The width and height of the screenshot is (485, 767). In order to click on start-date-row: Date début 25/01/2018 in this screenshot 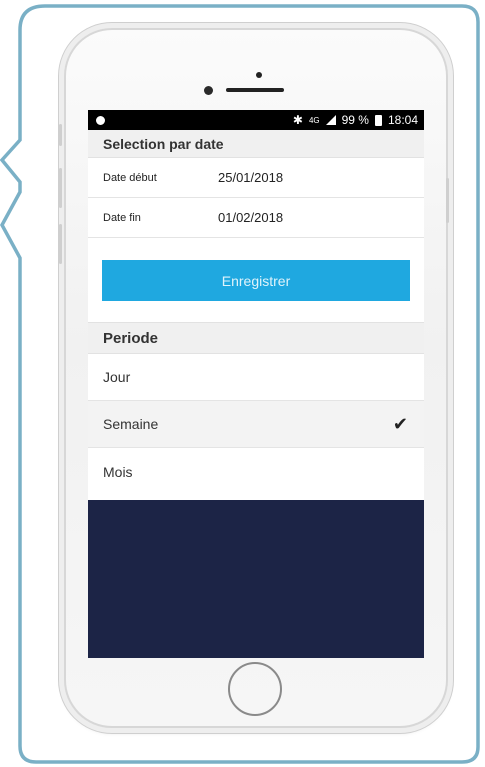, I will do `click(256, 178)`.